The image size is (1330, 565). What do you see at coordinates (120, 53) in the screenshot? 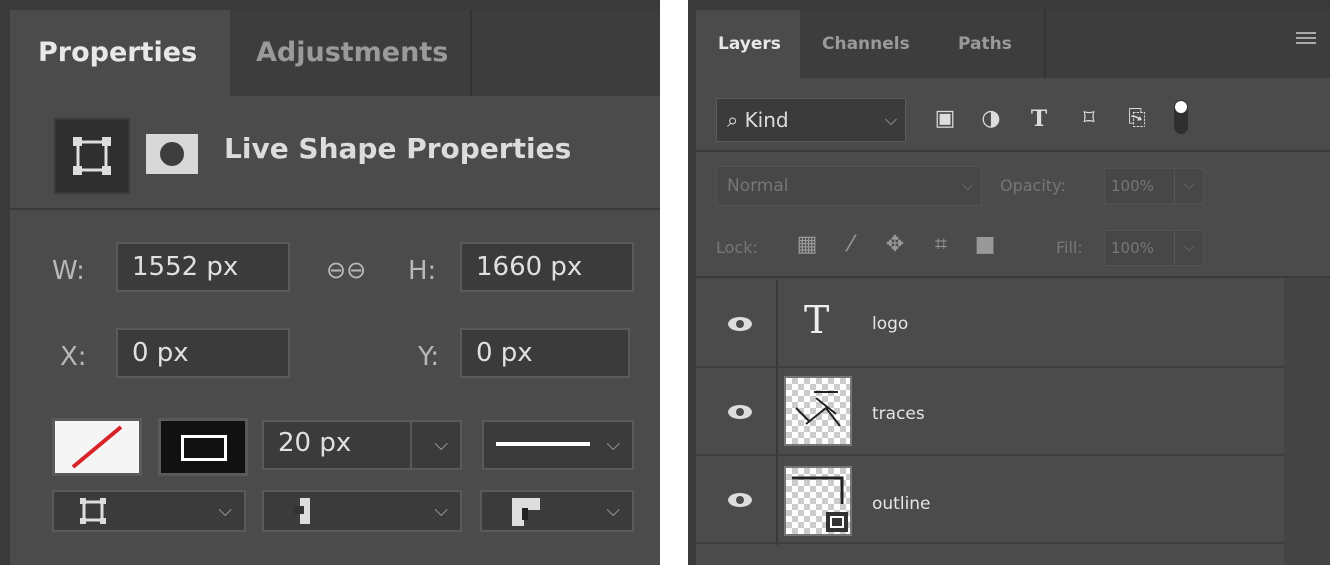
I see `tab-properties: Properties` at bounding box center [120, 53].